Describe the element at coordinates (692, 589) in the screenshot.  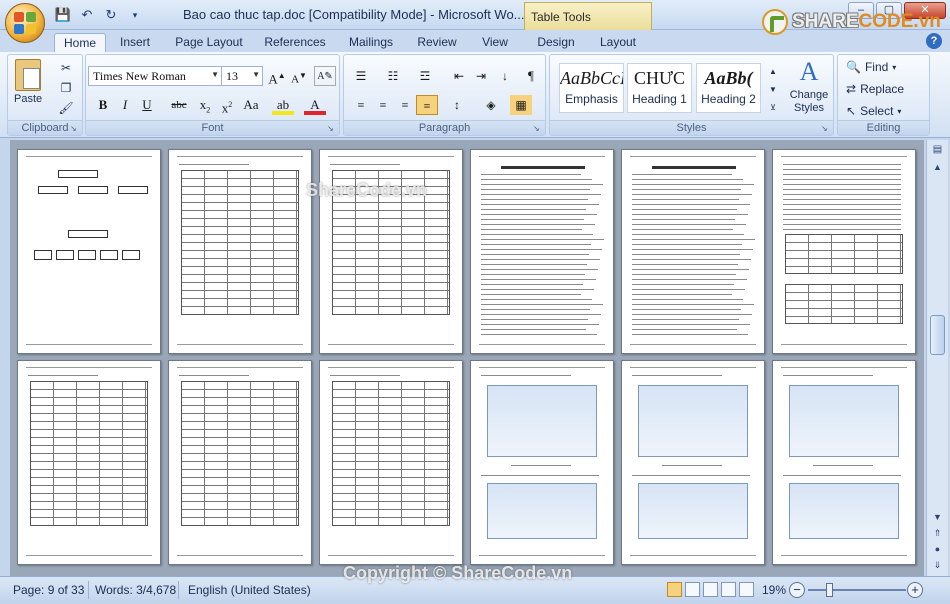
I see `full-screen-reading-view-icon` at that location.